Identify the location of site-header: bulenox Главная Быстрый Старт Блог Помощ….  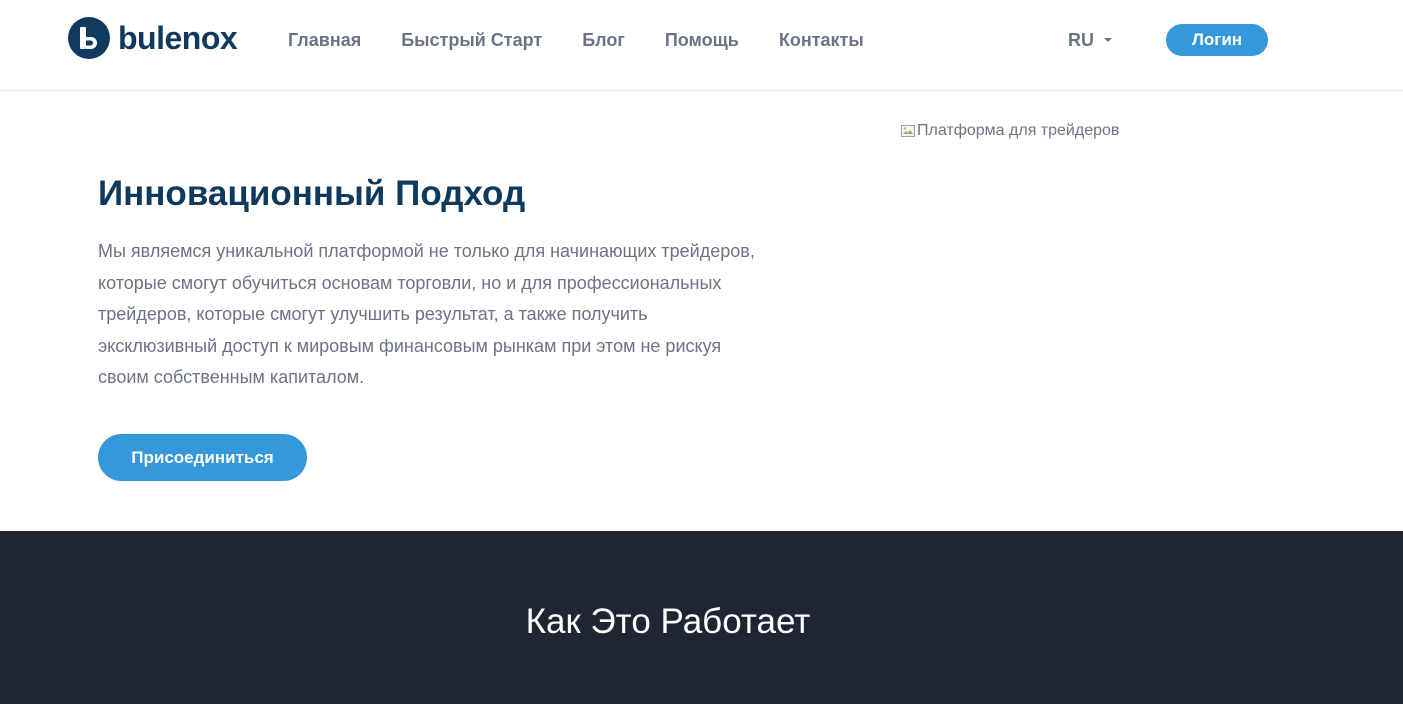
(701, 45).